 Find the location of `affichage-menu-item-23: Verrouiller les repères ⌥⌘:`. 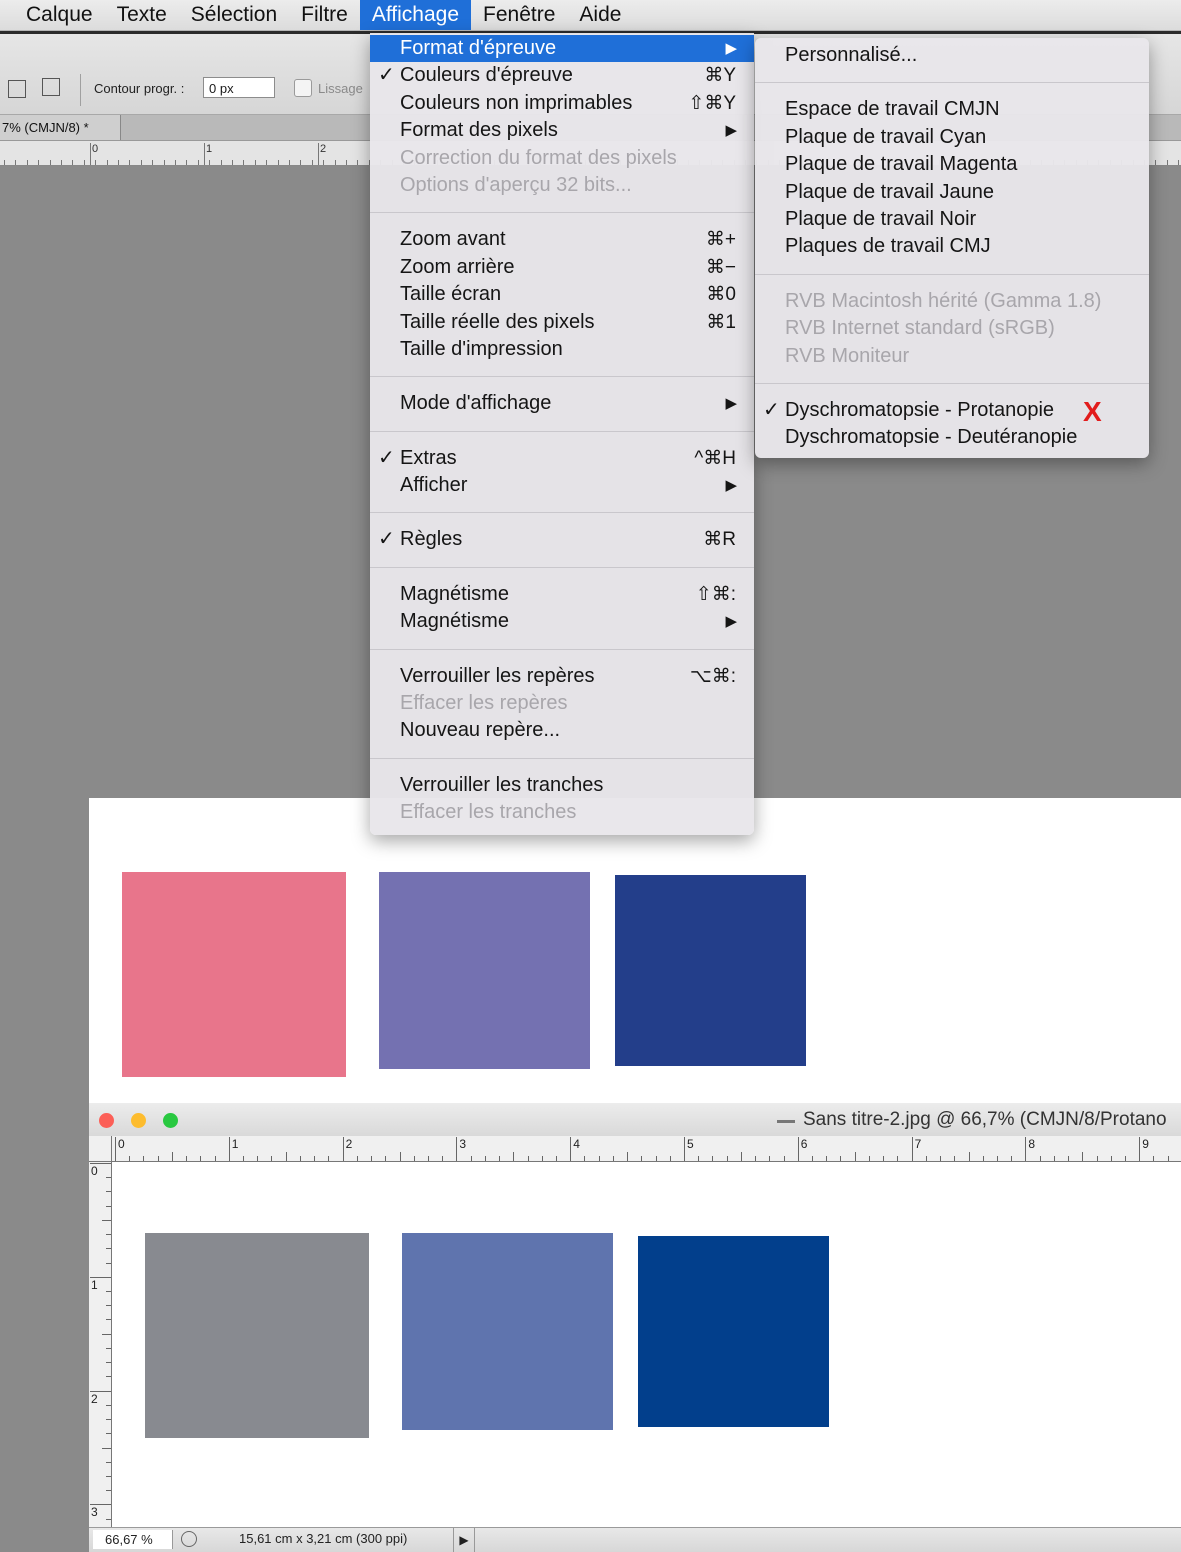

affichage-menu-item-23: Verrouiller les repères ⌥⌘: is located at coordinates (562, 676).